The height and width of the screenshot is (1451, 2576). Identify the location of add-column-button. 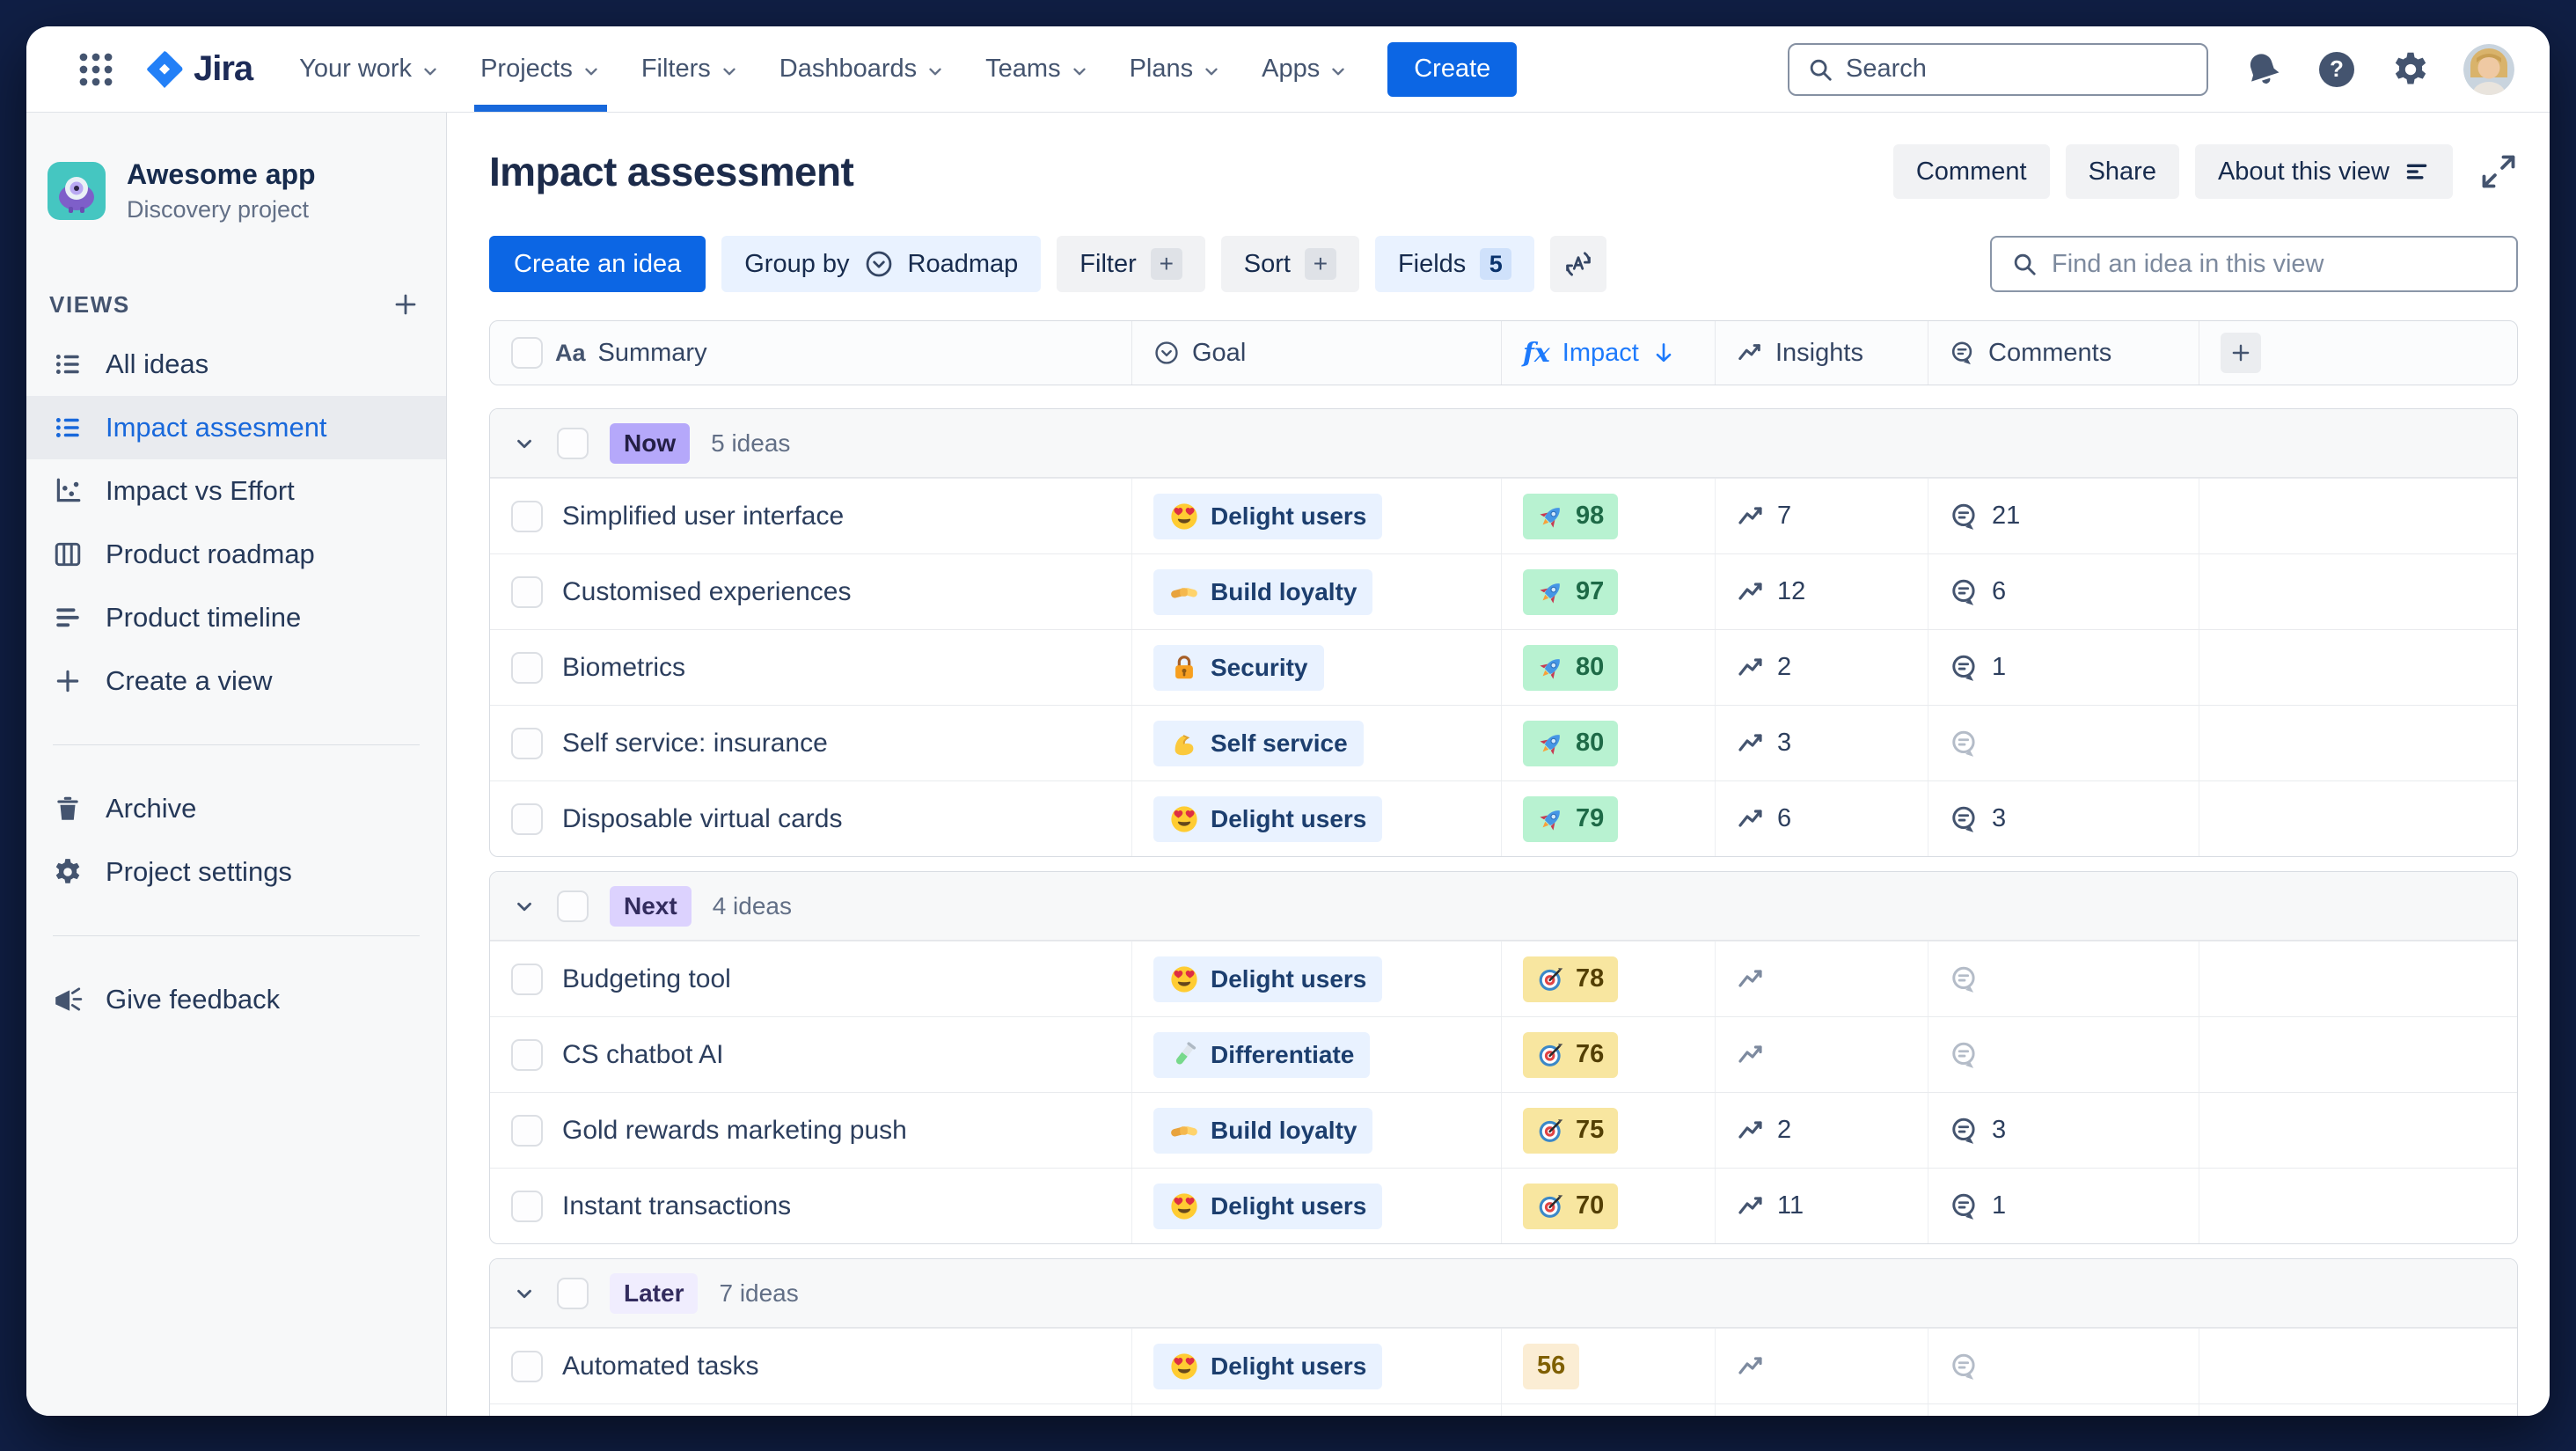
(2241, 353).